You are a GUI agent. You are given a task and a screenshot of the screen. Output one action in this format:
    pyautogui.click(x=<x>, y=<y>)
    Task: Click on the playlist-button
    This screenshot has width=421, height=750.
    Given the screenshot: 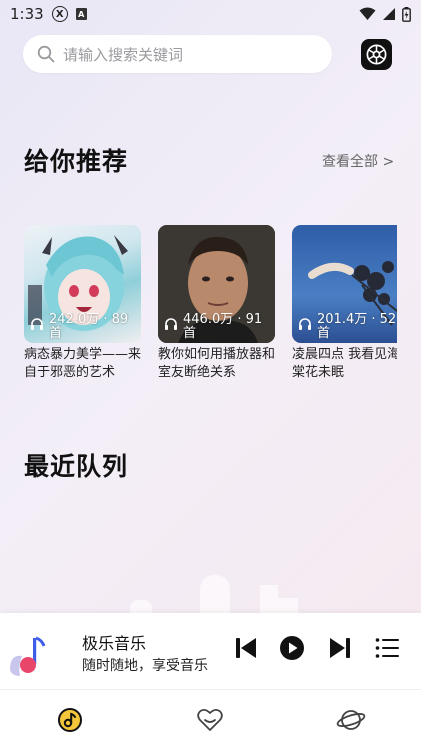 What is the action you would take?
    pyautogui.click(x=387, y=648)
    